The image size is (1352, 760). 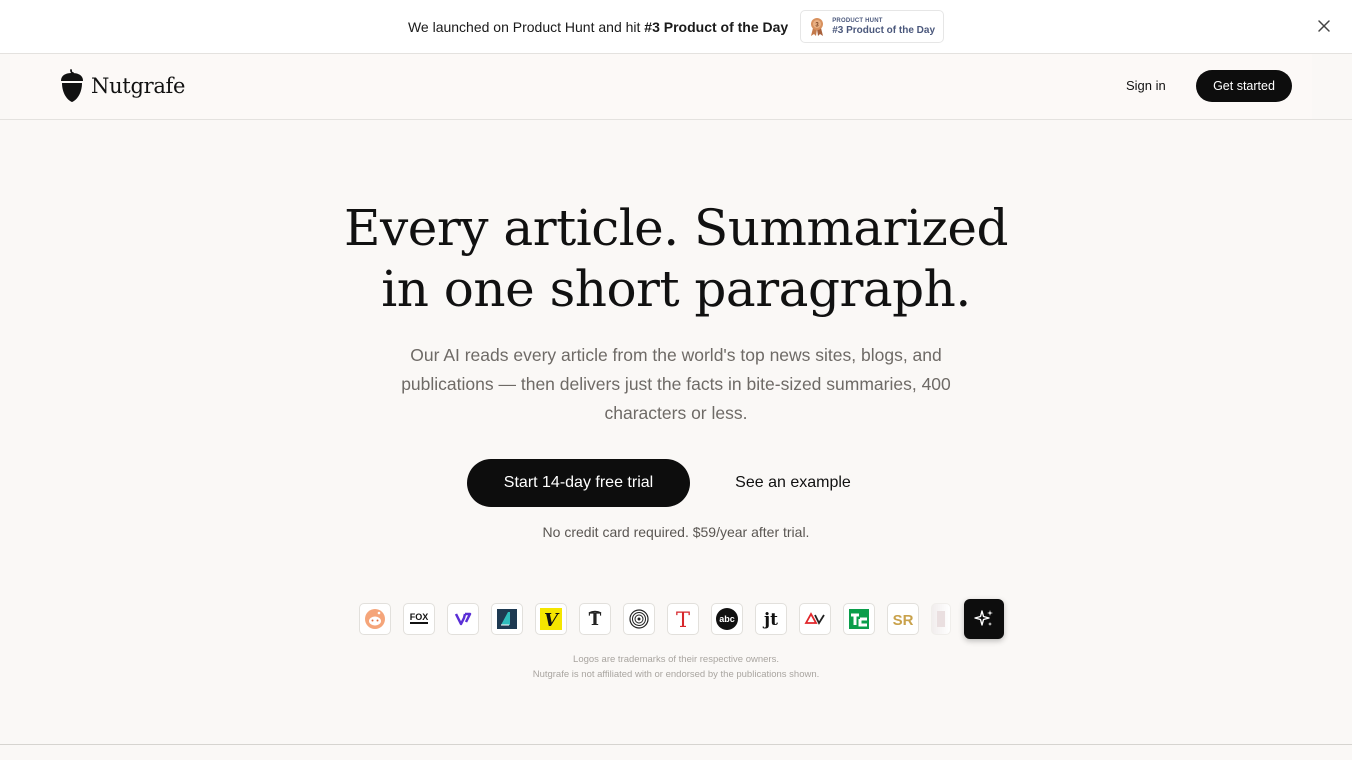 What do you see at coordinates (884, 30) in the screenshot?
I see `badge-label-big: #3 Product of the Day` at bounding box center [884, 30].